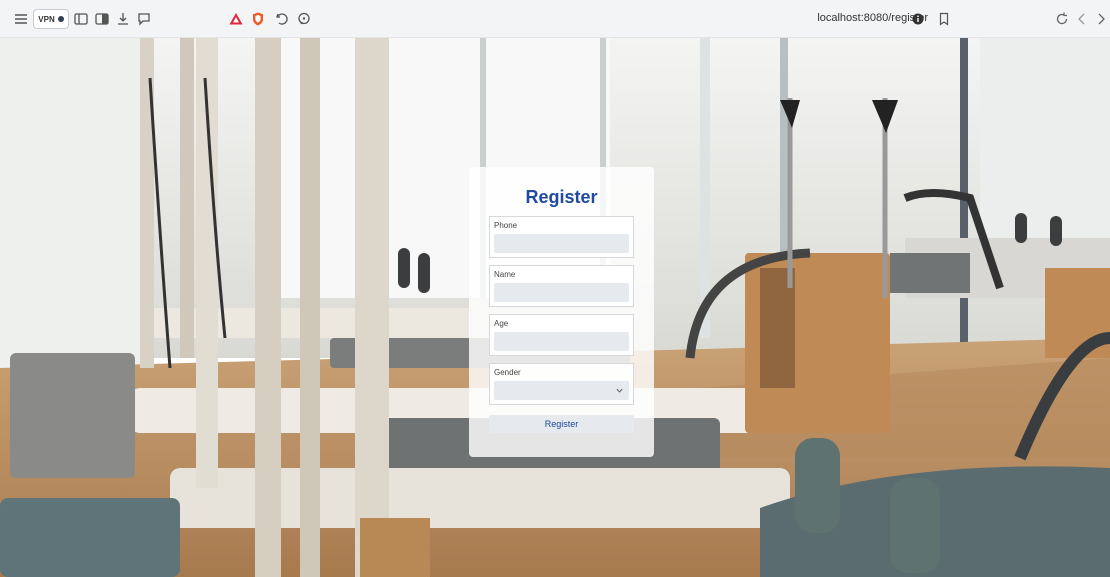 The height and width of the screenshot is (577, 1110). What do you see at coordinates (619, 390) in the screenshot?
I see `chevron-down-icon` at bounding box center [619, 390].